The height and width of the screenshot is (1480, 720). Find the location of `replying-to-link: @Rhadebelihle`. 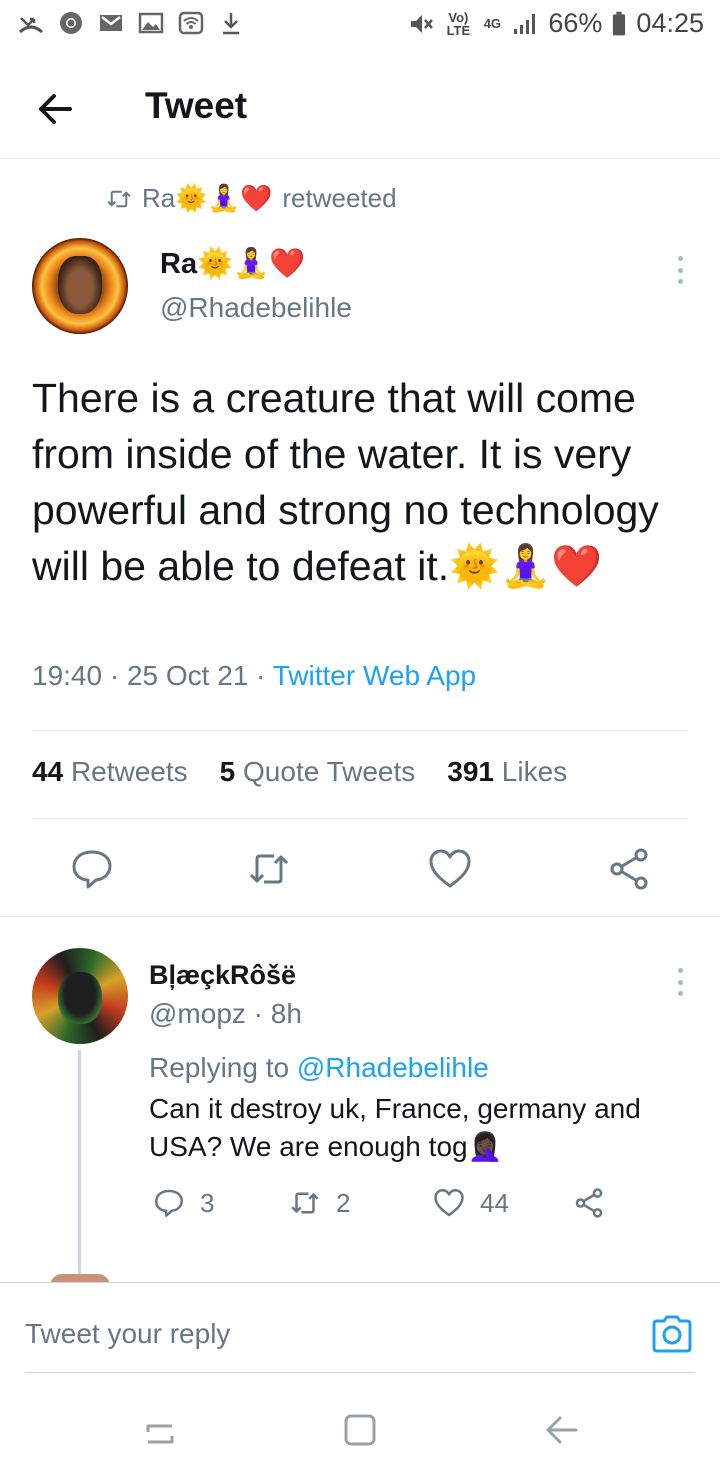

replying-to-link: @Rhadebelihle is located at coordinates (393, 1067).